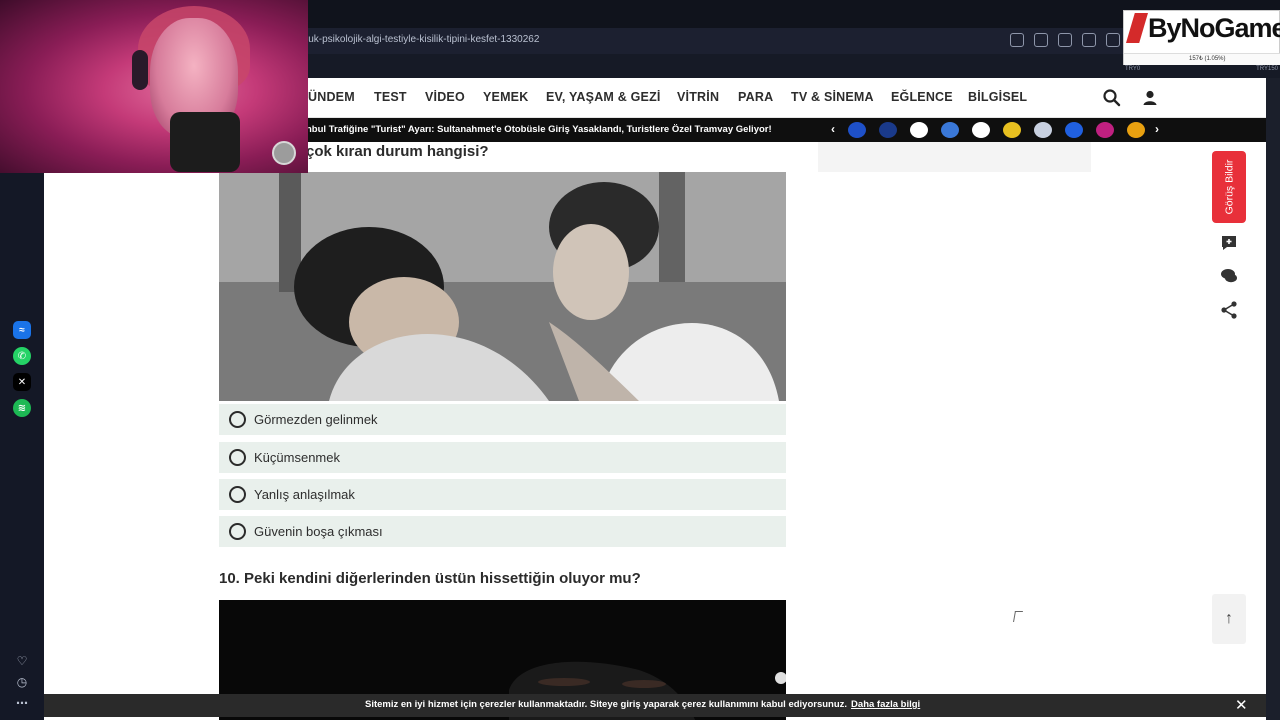  Describe the element at coordinates (698, 97) in the screenshot. I see `nav-item-vitrin: VİTRİN` at that location.